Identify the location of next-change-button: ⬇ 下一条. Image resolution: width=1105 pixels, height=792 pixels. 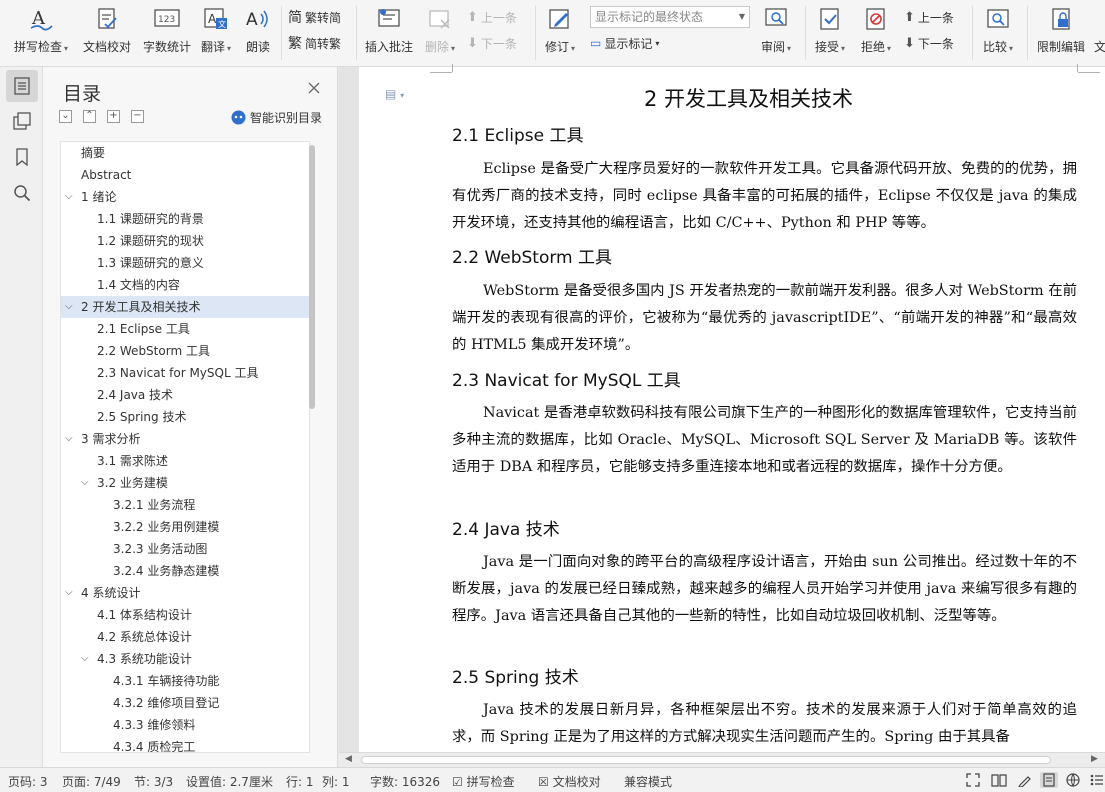
(929, 43).